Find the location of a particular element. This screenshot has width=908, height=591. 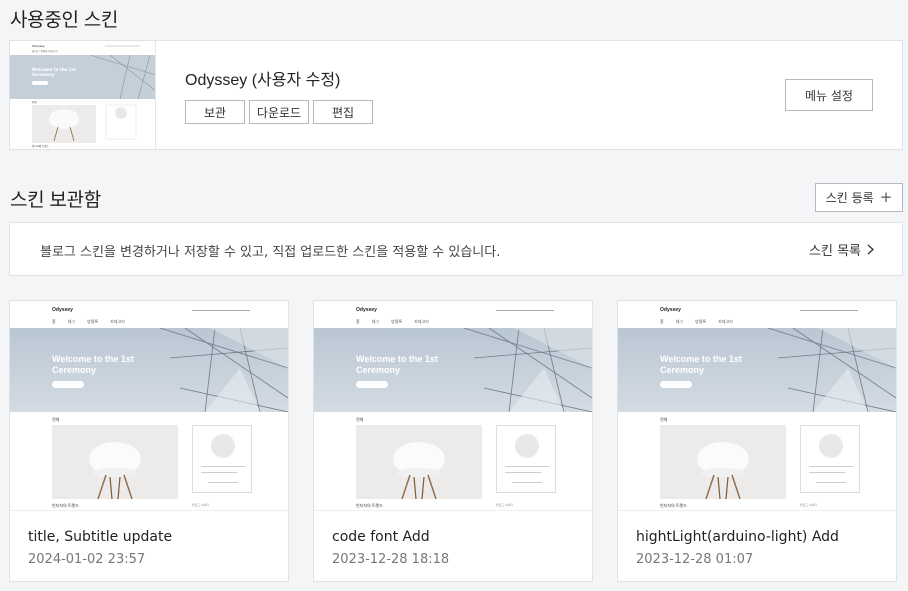

svg-text: Ceremony is located at coordinates (43, 74).